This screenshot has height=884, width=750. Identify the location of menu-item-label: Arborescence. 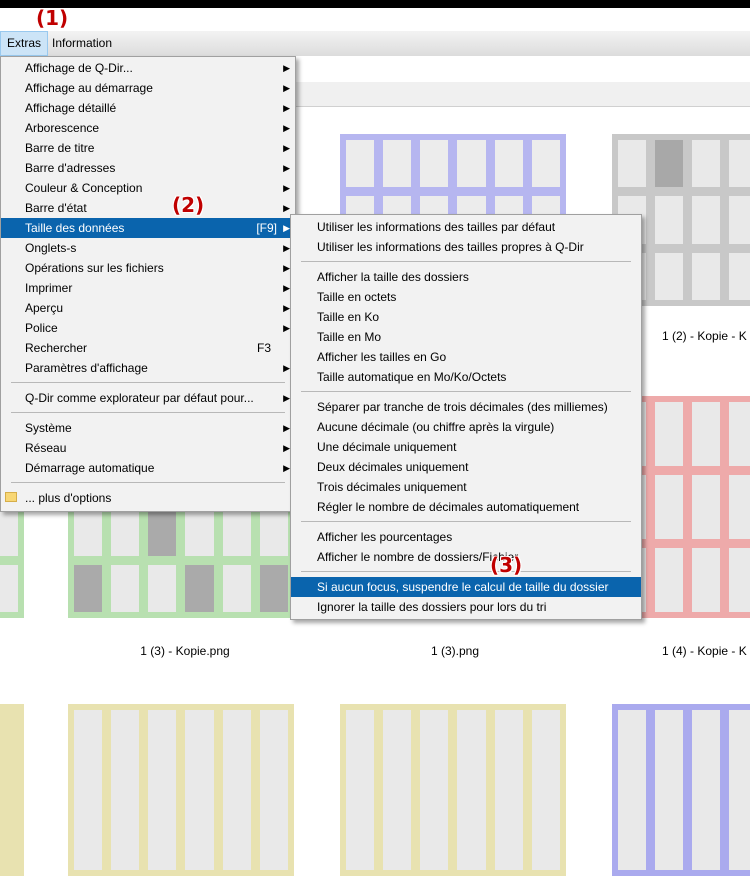
(62, 128).